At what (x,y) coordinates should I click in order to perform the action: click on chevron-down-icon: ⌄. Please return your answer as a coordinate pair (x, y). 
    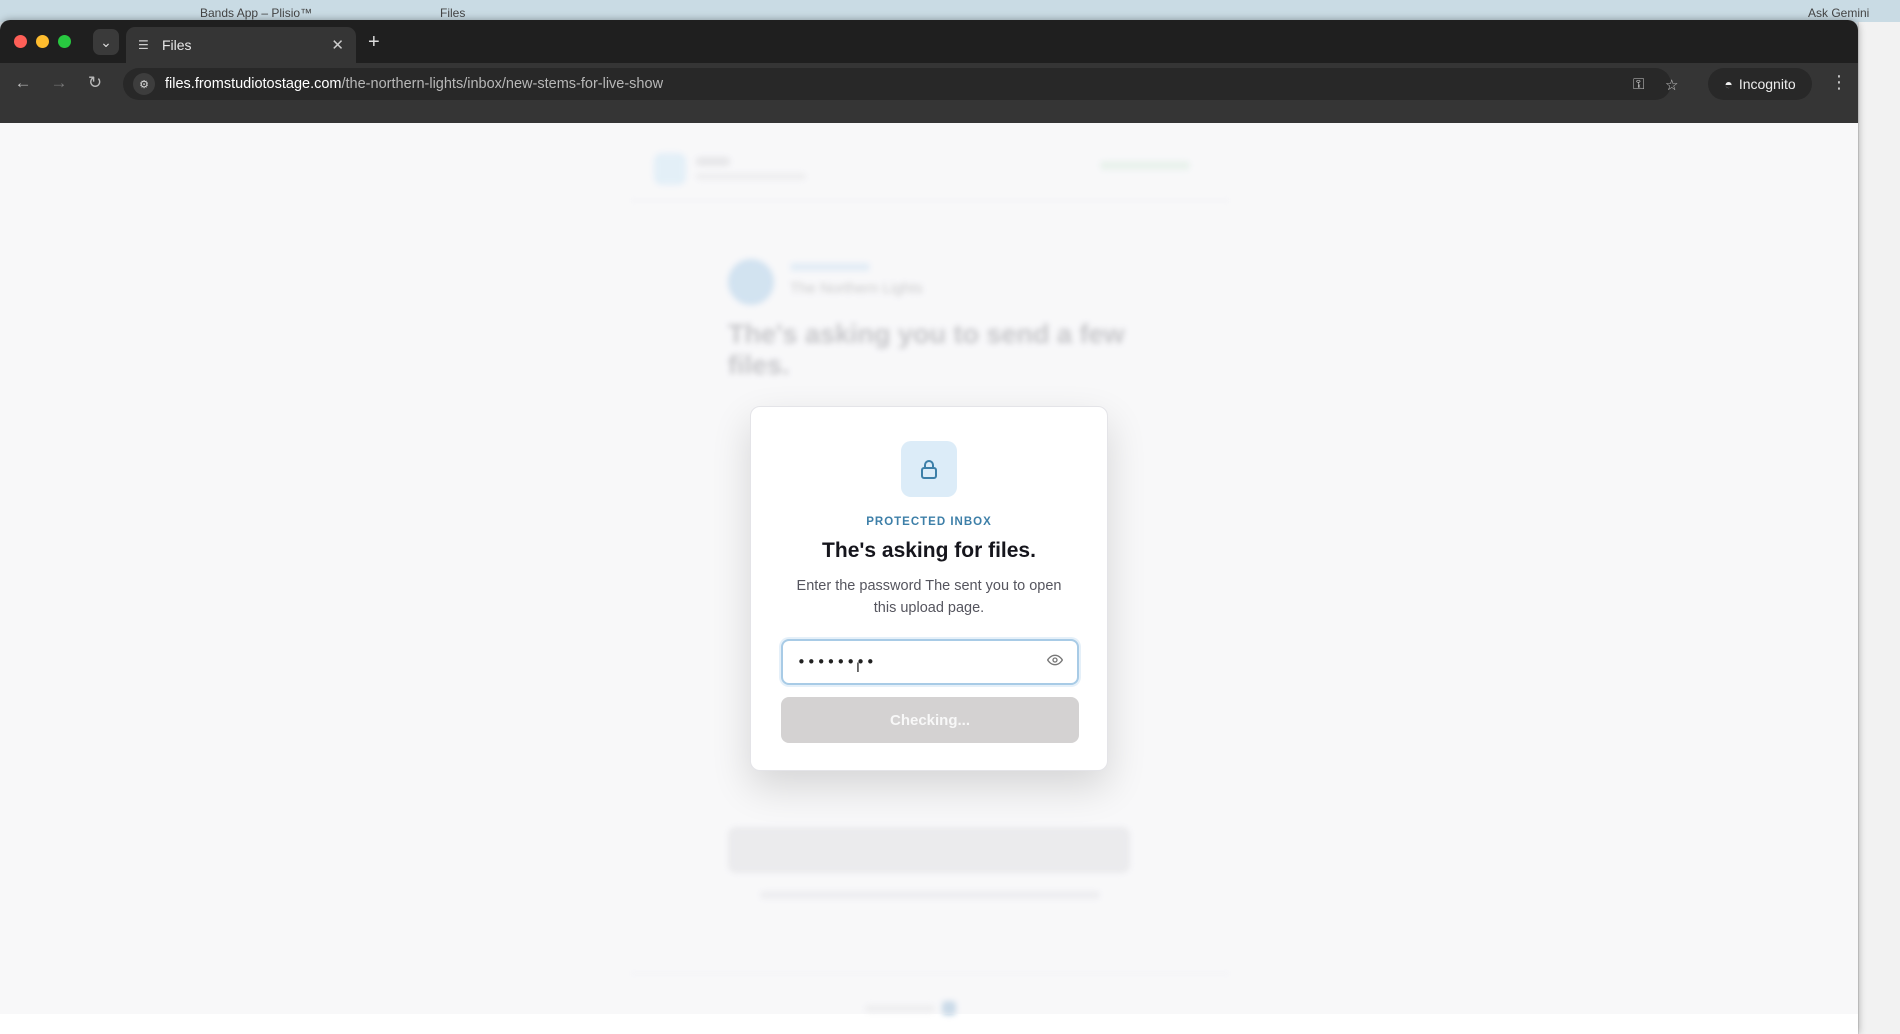
    Looking at the image, I should click on (106, 41).